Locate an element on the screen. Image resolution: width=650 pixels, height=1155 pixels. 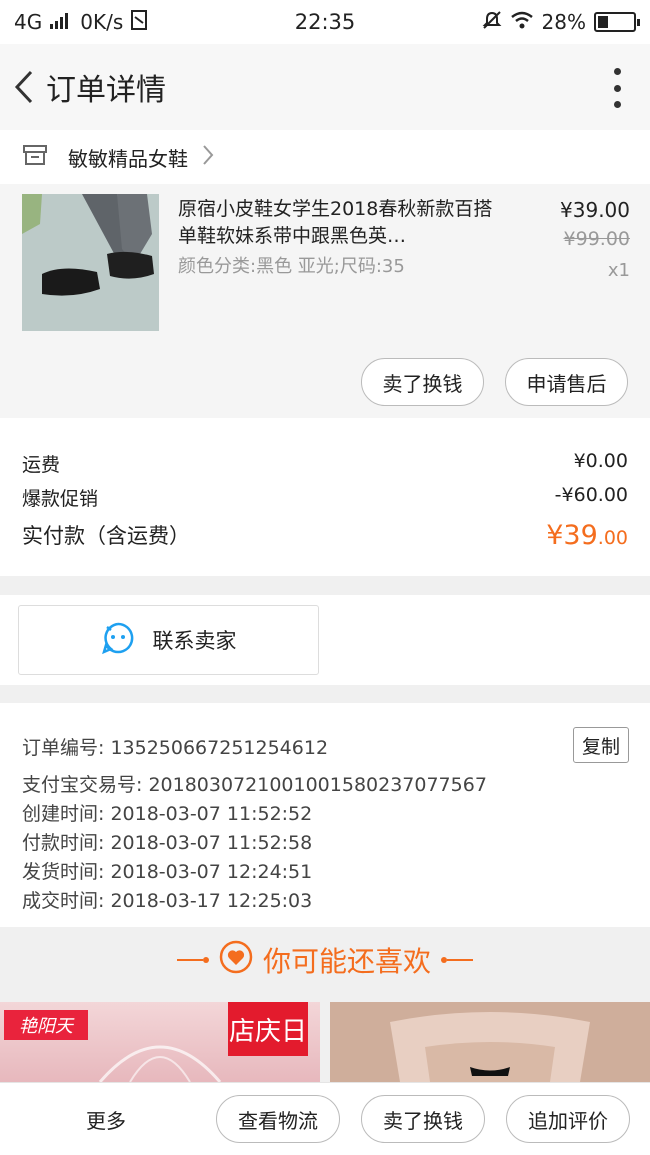
product-image is located at coordinates (90, 262).